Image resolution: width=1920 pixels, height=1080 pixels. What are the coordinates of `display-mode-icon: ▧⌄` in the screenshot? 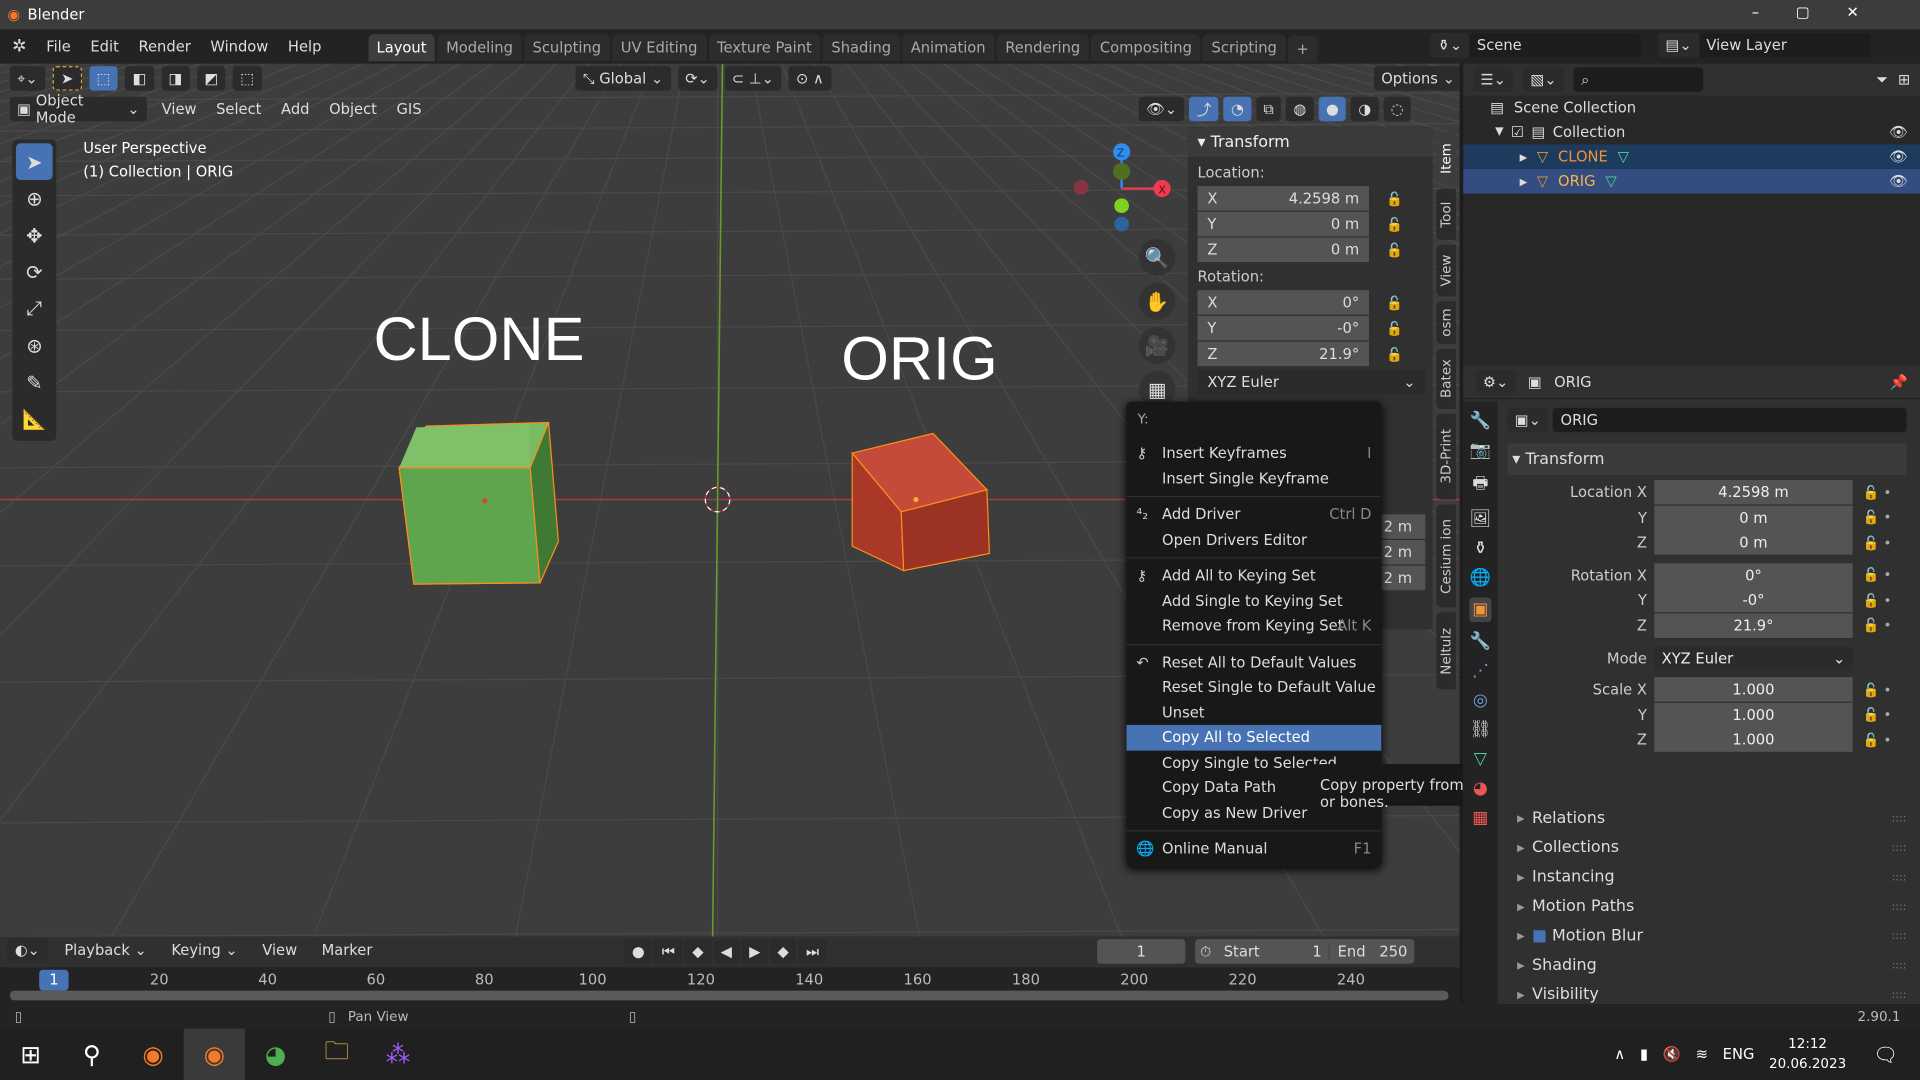 It's located at (1543, 79).